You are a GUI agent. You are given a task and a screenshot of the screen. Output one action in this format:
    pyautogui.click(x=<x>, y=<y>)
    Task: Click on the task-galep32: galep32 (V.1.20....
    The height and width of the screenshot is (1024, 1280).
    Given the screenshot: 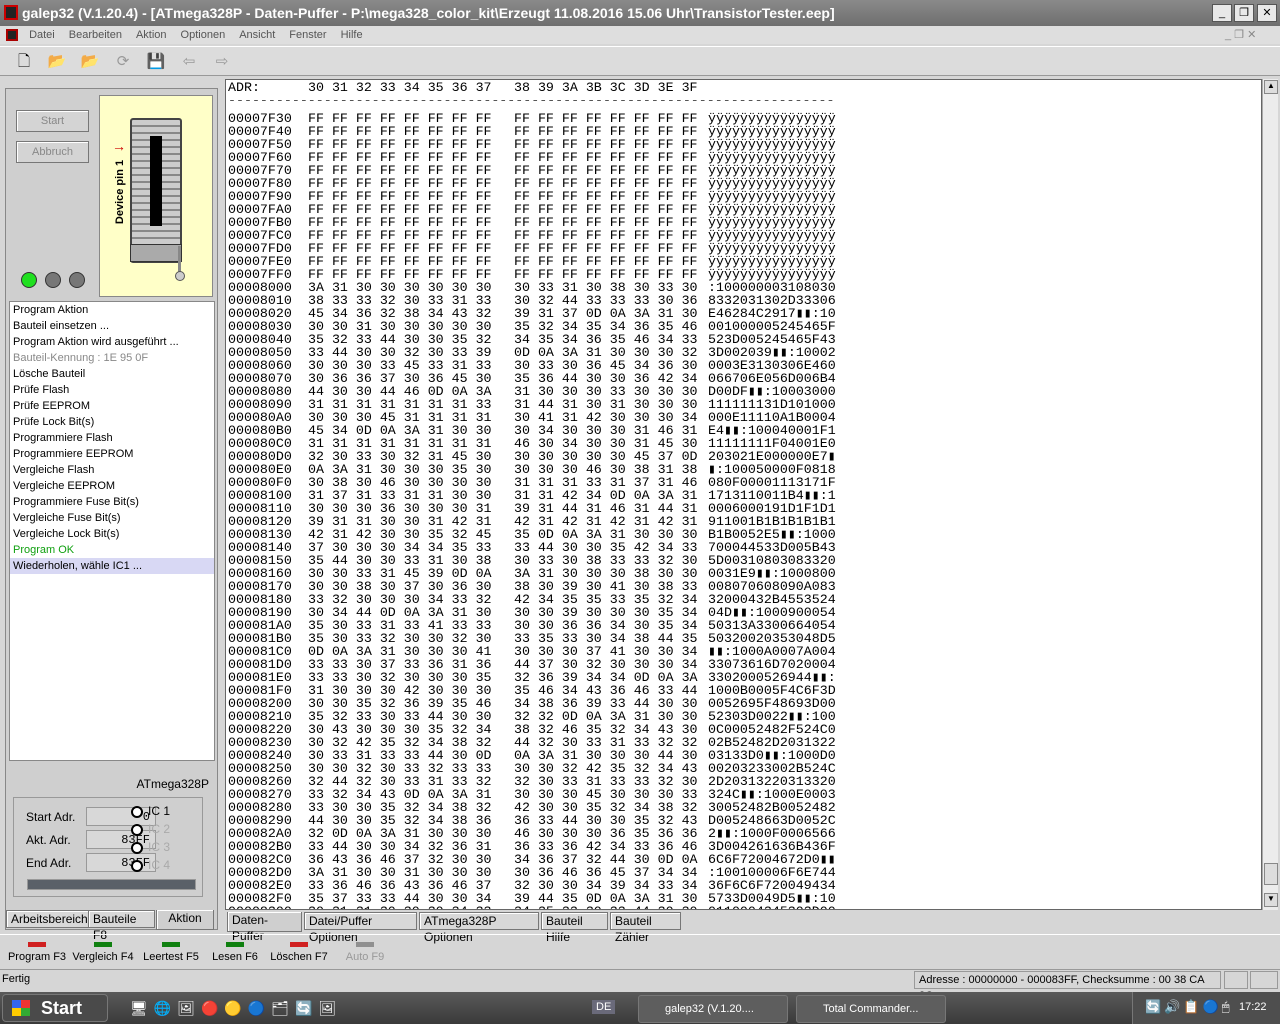 What is the action you would take?
    pyautogui.click(x=713, y=1009)
    